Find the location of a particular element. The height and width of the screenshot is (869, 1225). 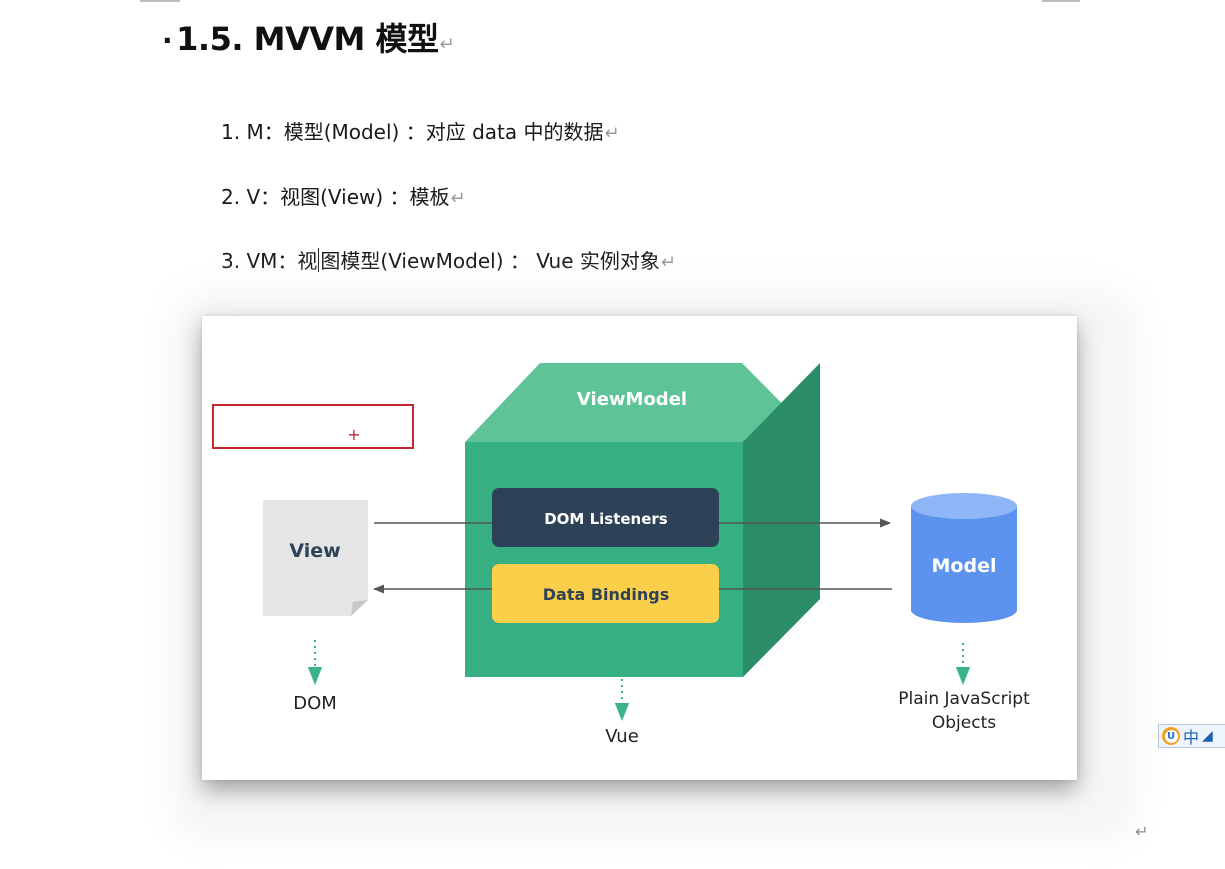

heading-text: 1.5. MVVM 模型 is located at coordinates (307, 39).